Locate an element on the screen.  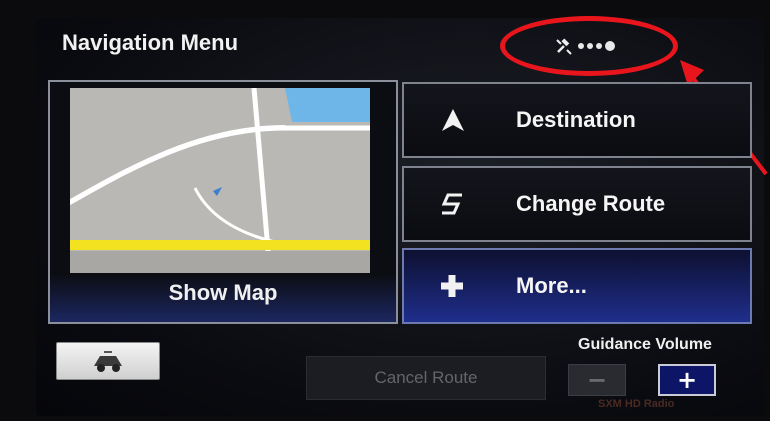
show-map-label: Show Map is located at coordinates (223, 292).